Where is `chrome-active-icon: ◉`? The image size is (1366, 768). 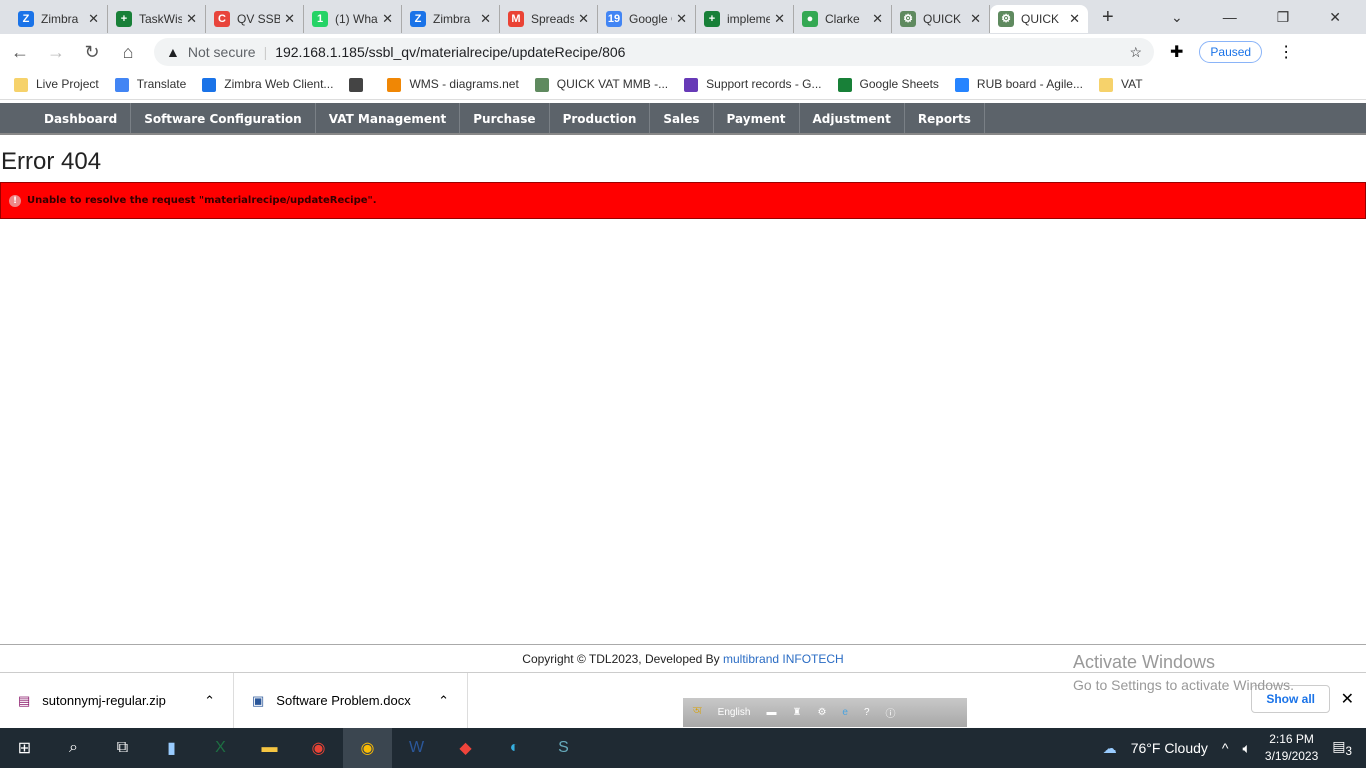
chrome-active-icon: ◉ is located at coordinates (367, 748).